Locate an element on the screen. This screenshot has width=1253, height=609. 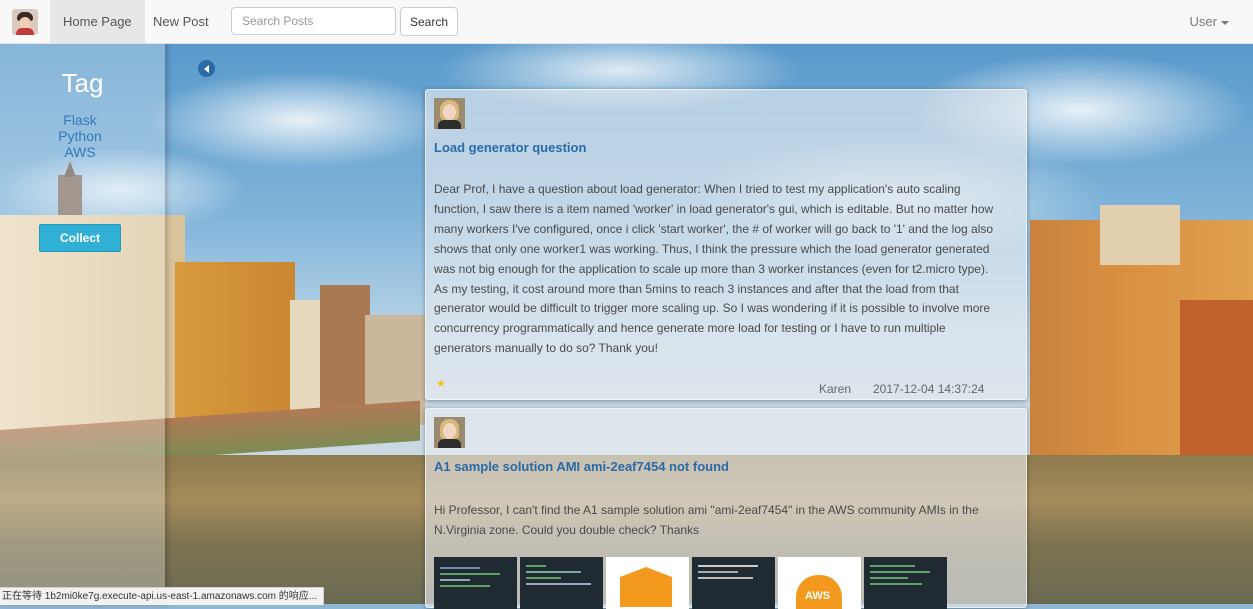
tag-link-python: Python is located at coordinates (80, 136).